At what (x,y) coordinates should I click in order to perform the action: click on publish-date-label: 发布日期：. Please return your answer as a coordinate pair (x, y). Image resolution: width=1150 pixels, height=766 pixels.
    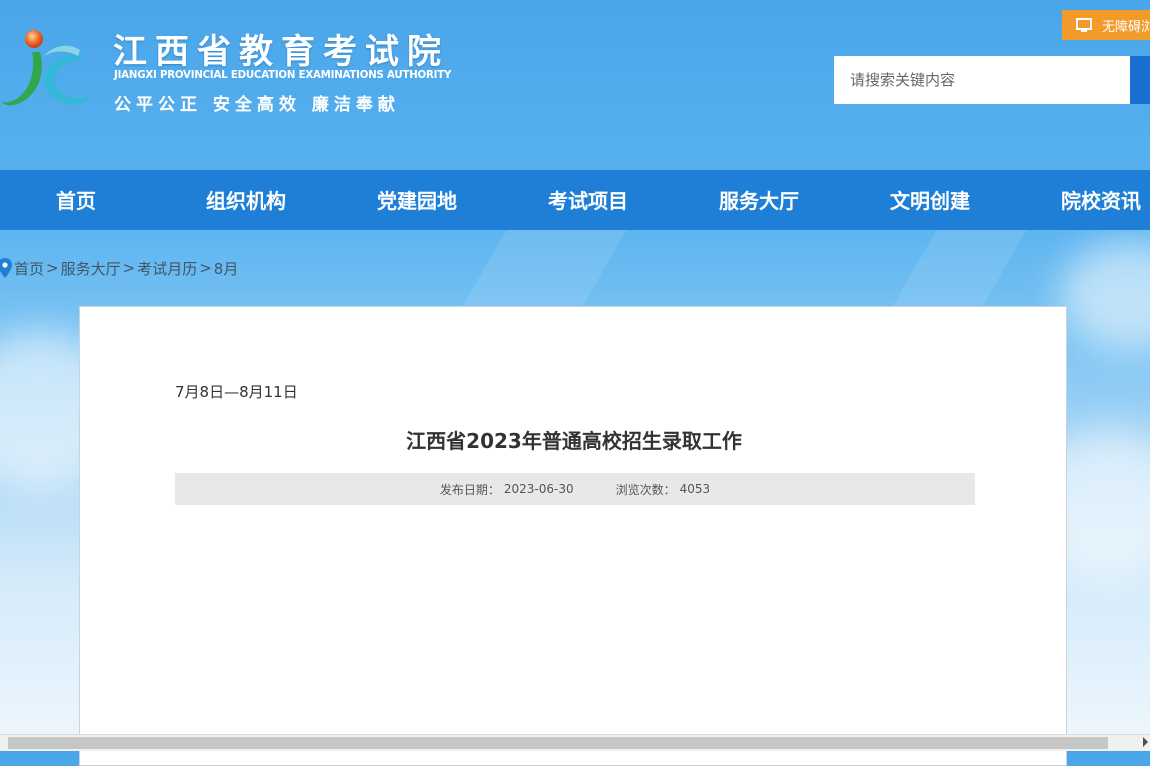
    Looking at the image, I should click on (469, 489).